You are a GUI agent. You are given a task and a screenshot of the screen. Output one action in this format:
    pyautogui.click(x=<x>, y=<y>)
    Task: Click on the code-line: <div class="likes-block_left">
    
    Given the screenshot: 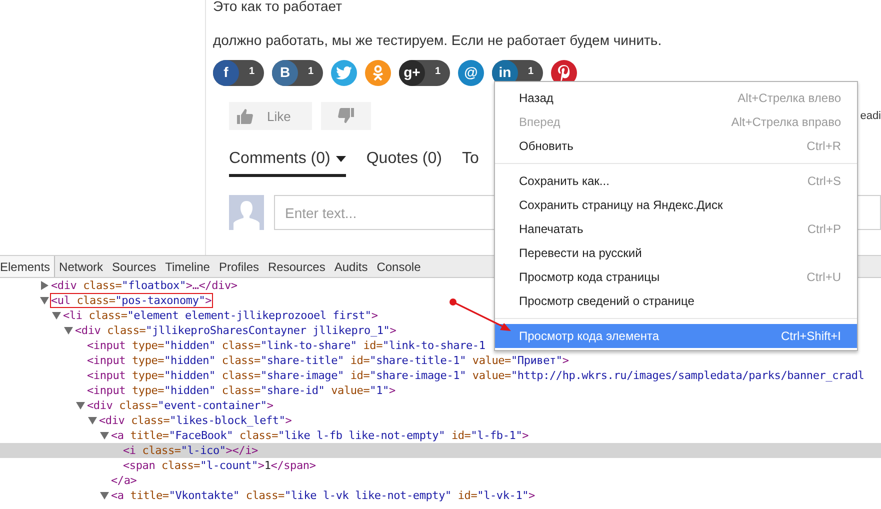 What is the action you would take?
    pyautogui.click(x=195, y=420)
    